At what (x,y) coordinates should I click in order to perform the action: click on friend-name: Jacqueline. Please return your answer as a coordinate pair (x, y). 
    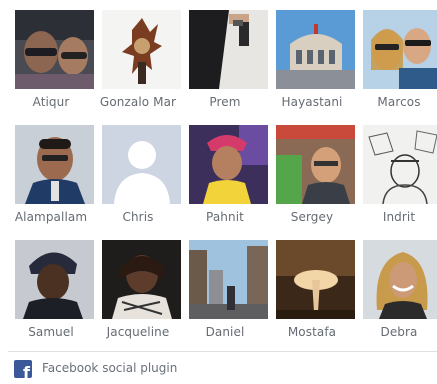
    Looking at the image, I should click on (138, 332).